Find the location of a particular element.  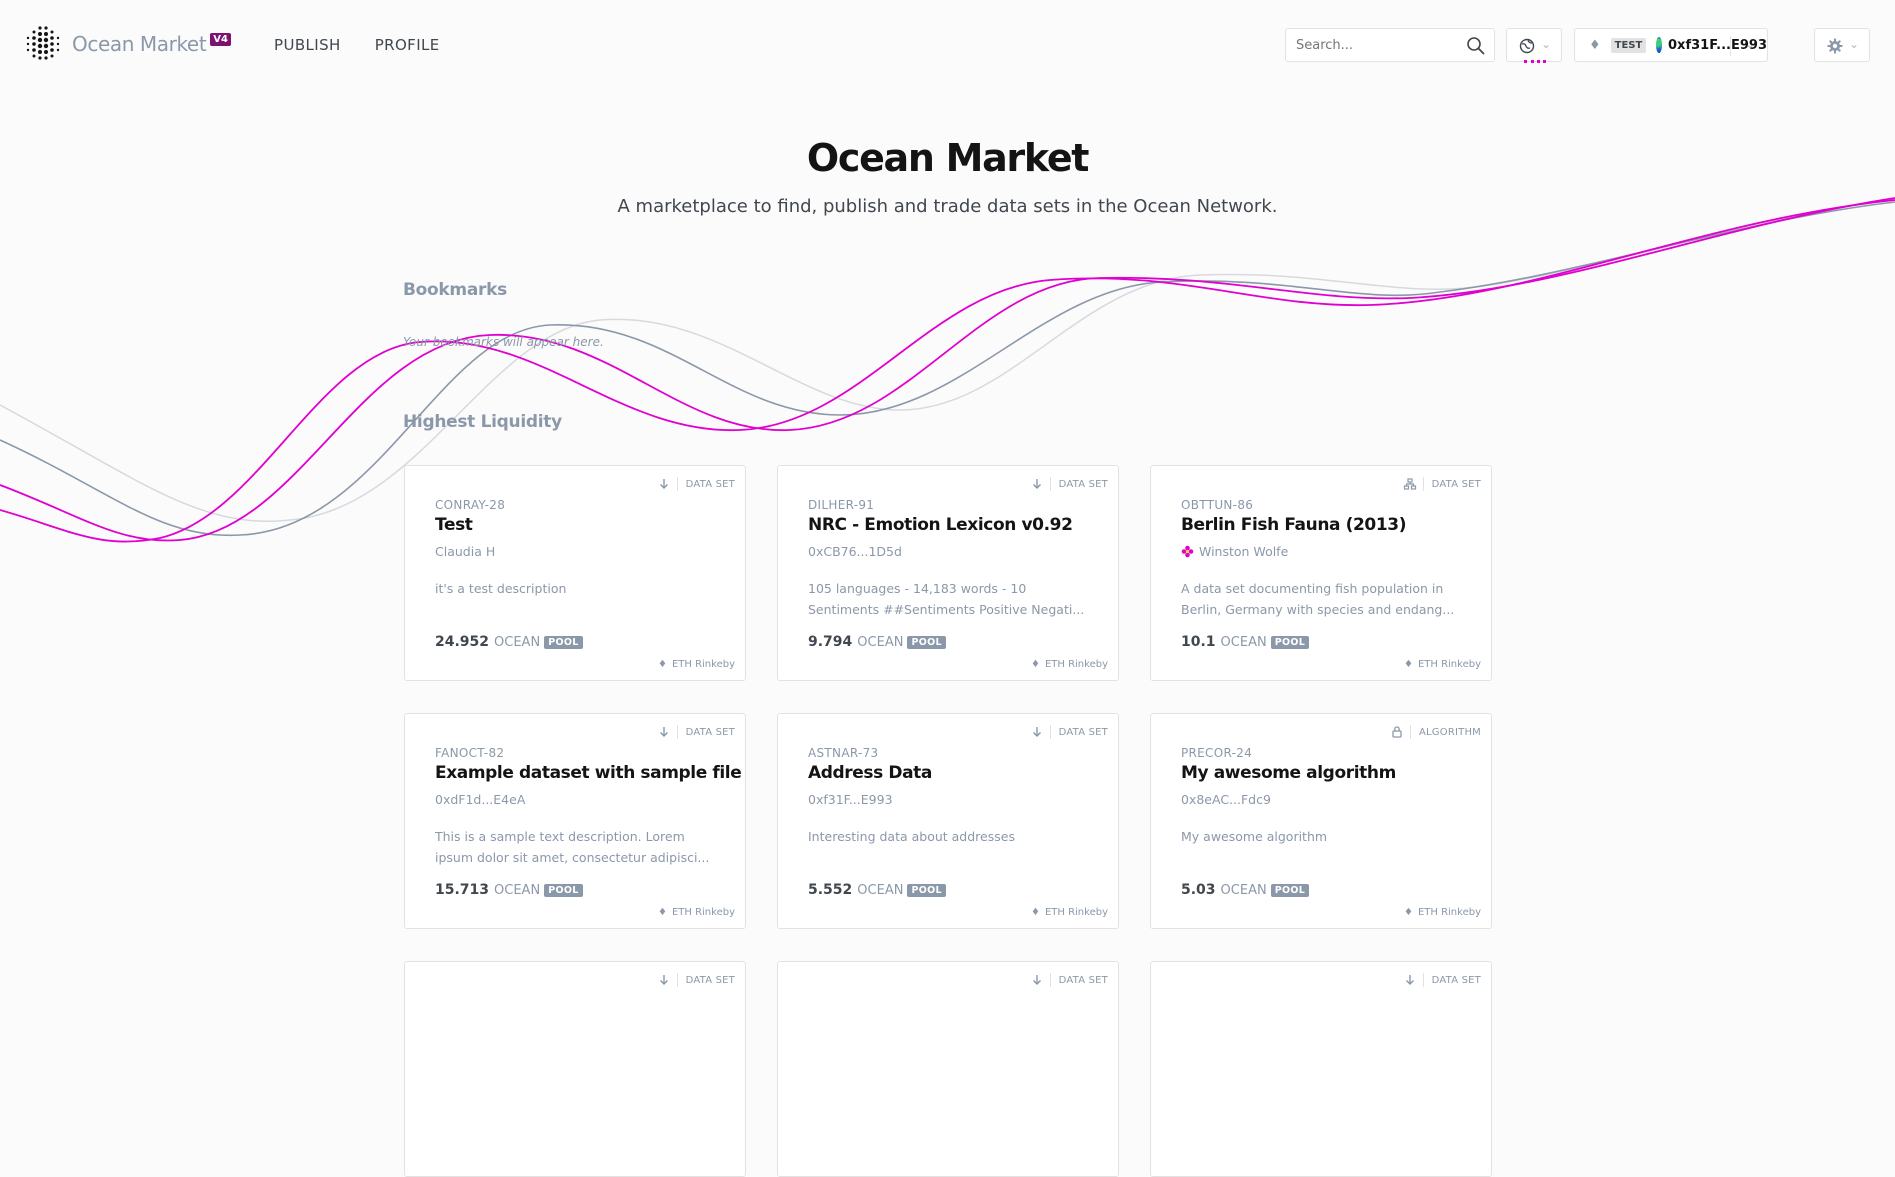

bookmarks-title: Bookmarks is located at coordinates (455, 290).